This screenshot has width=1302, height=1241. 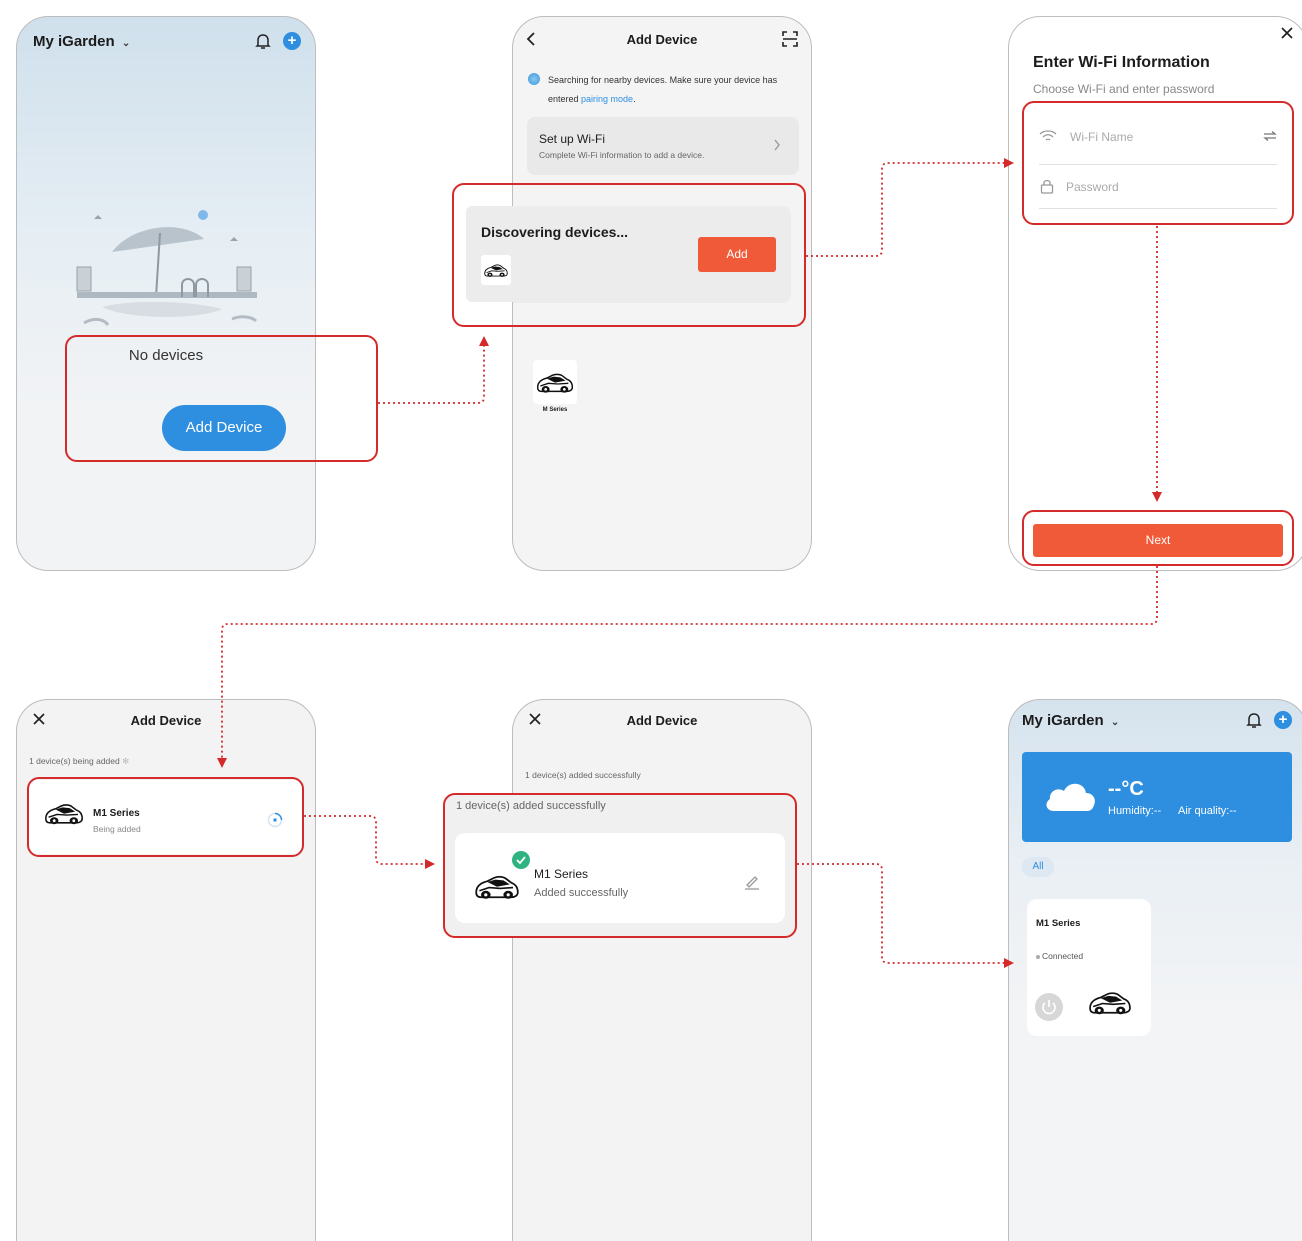 I want to click on adding-status-text: 1 device(s) being added, so click(x=74, y=761).